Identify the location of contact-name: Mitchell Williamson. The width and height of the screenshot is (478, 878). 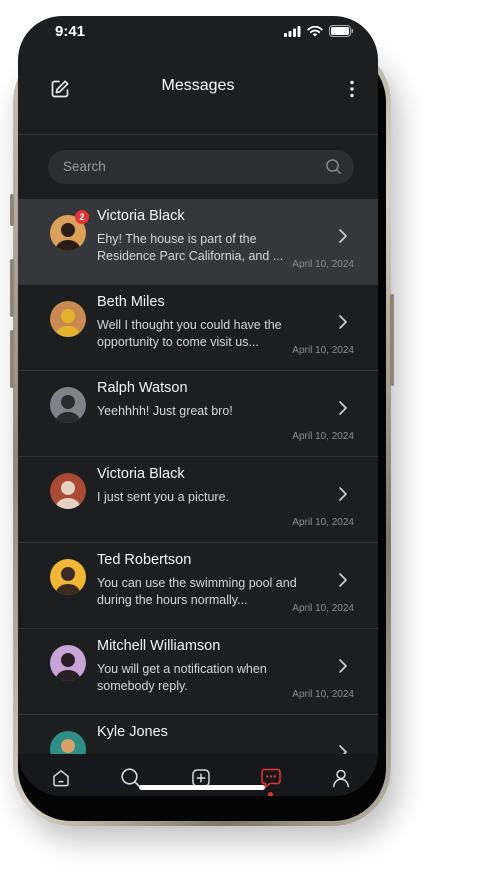
(159, 646).